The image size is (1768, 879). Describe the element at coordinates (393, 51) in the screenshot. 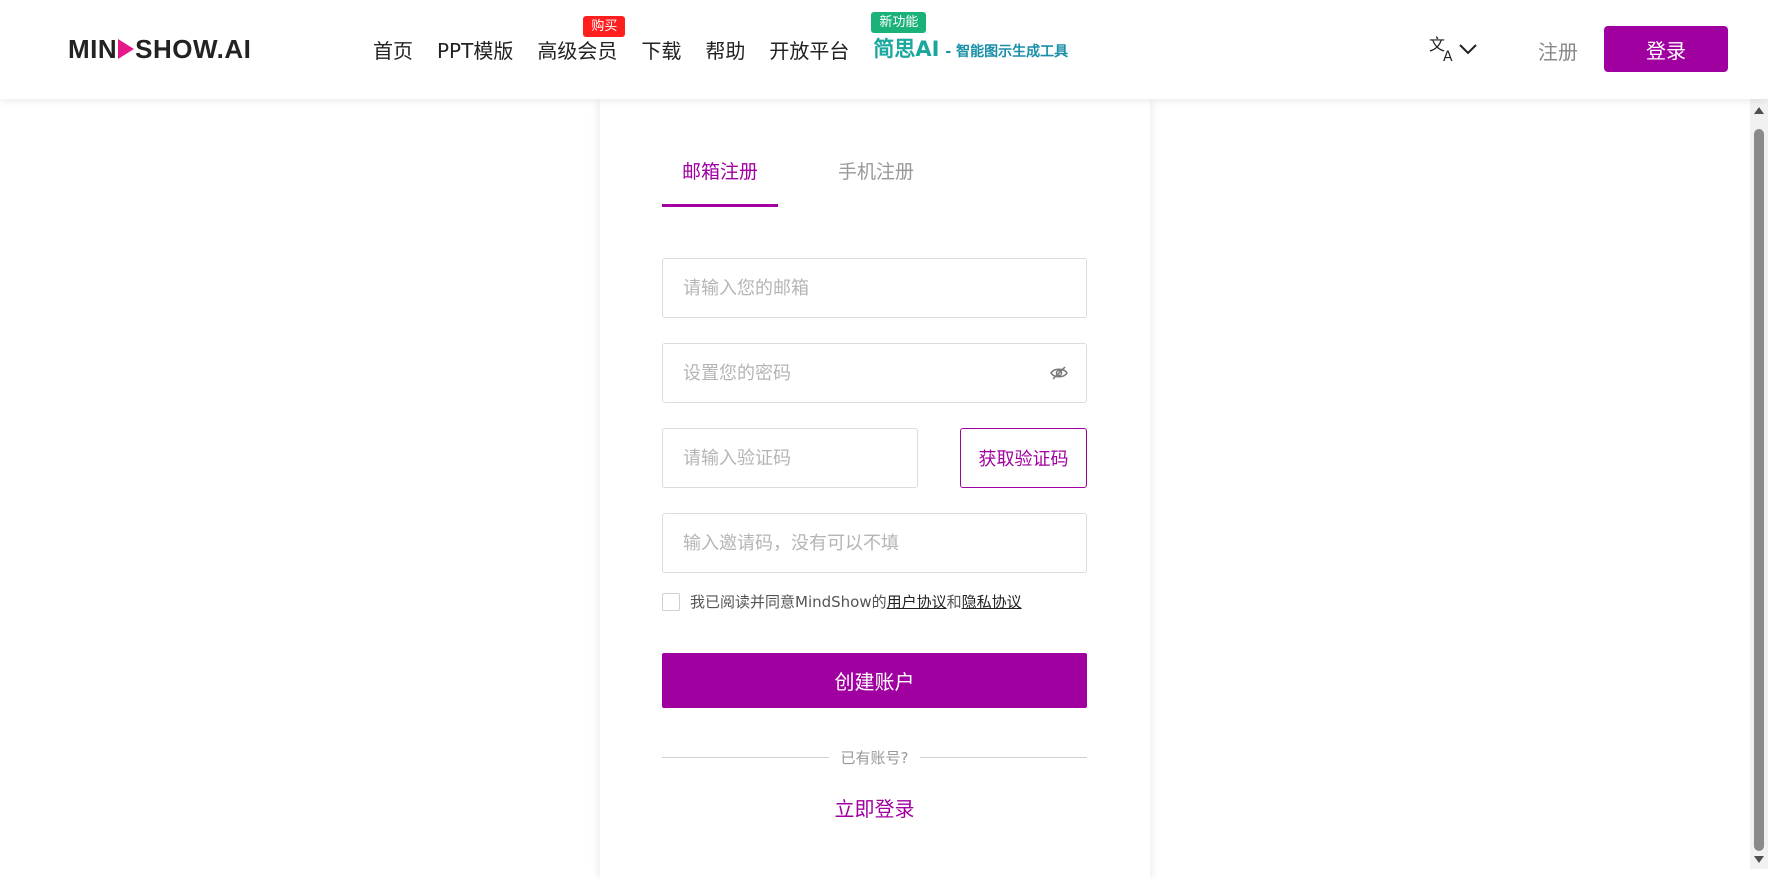

I see `nav-home: 首页` at that location.